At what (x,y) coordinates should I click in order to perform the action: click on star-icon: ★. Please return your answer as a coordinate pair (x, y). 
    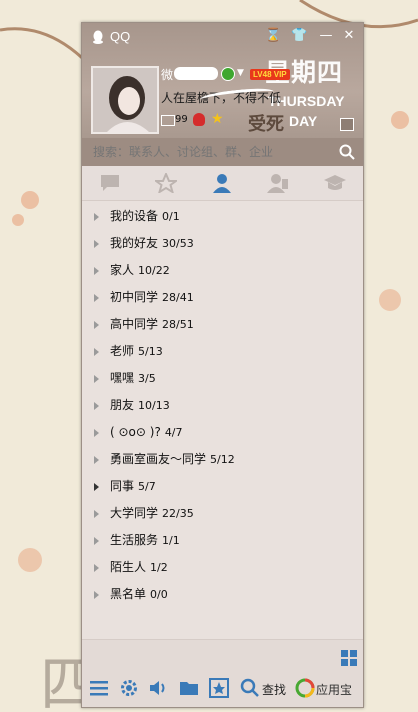
    Looking at the image, I should click on (217, 119).